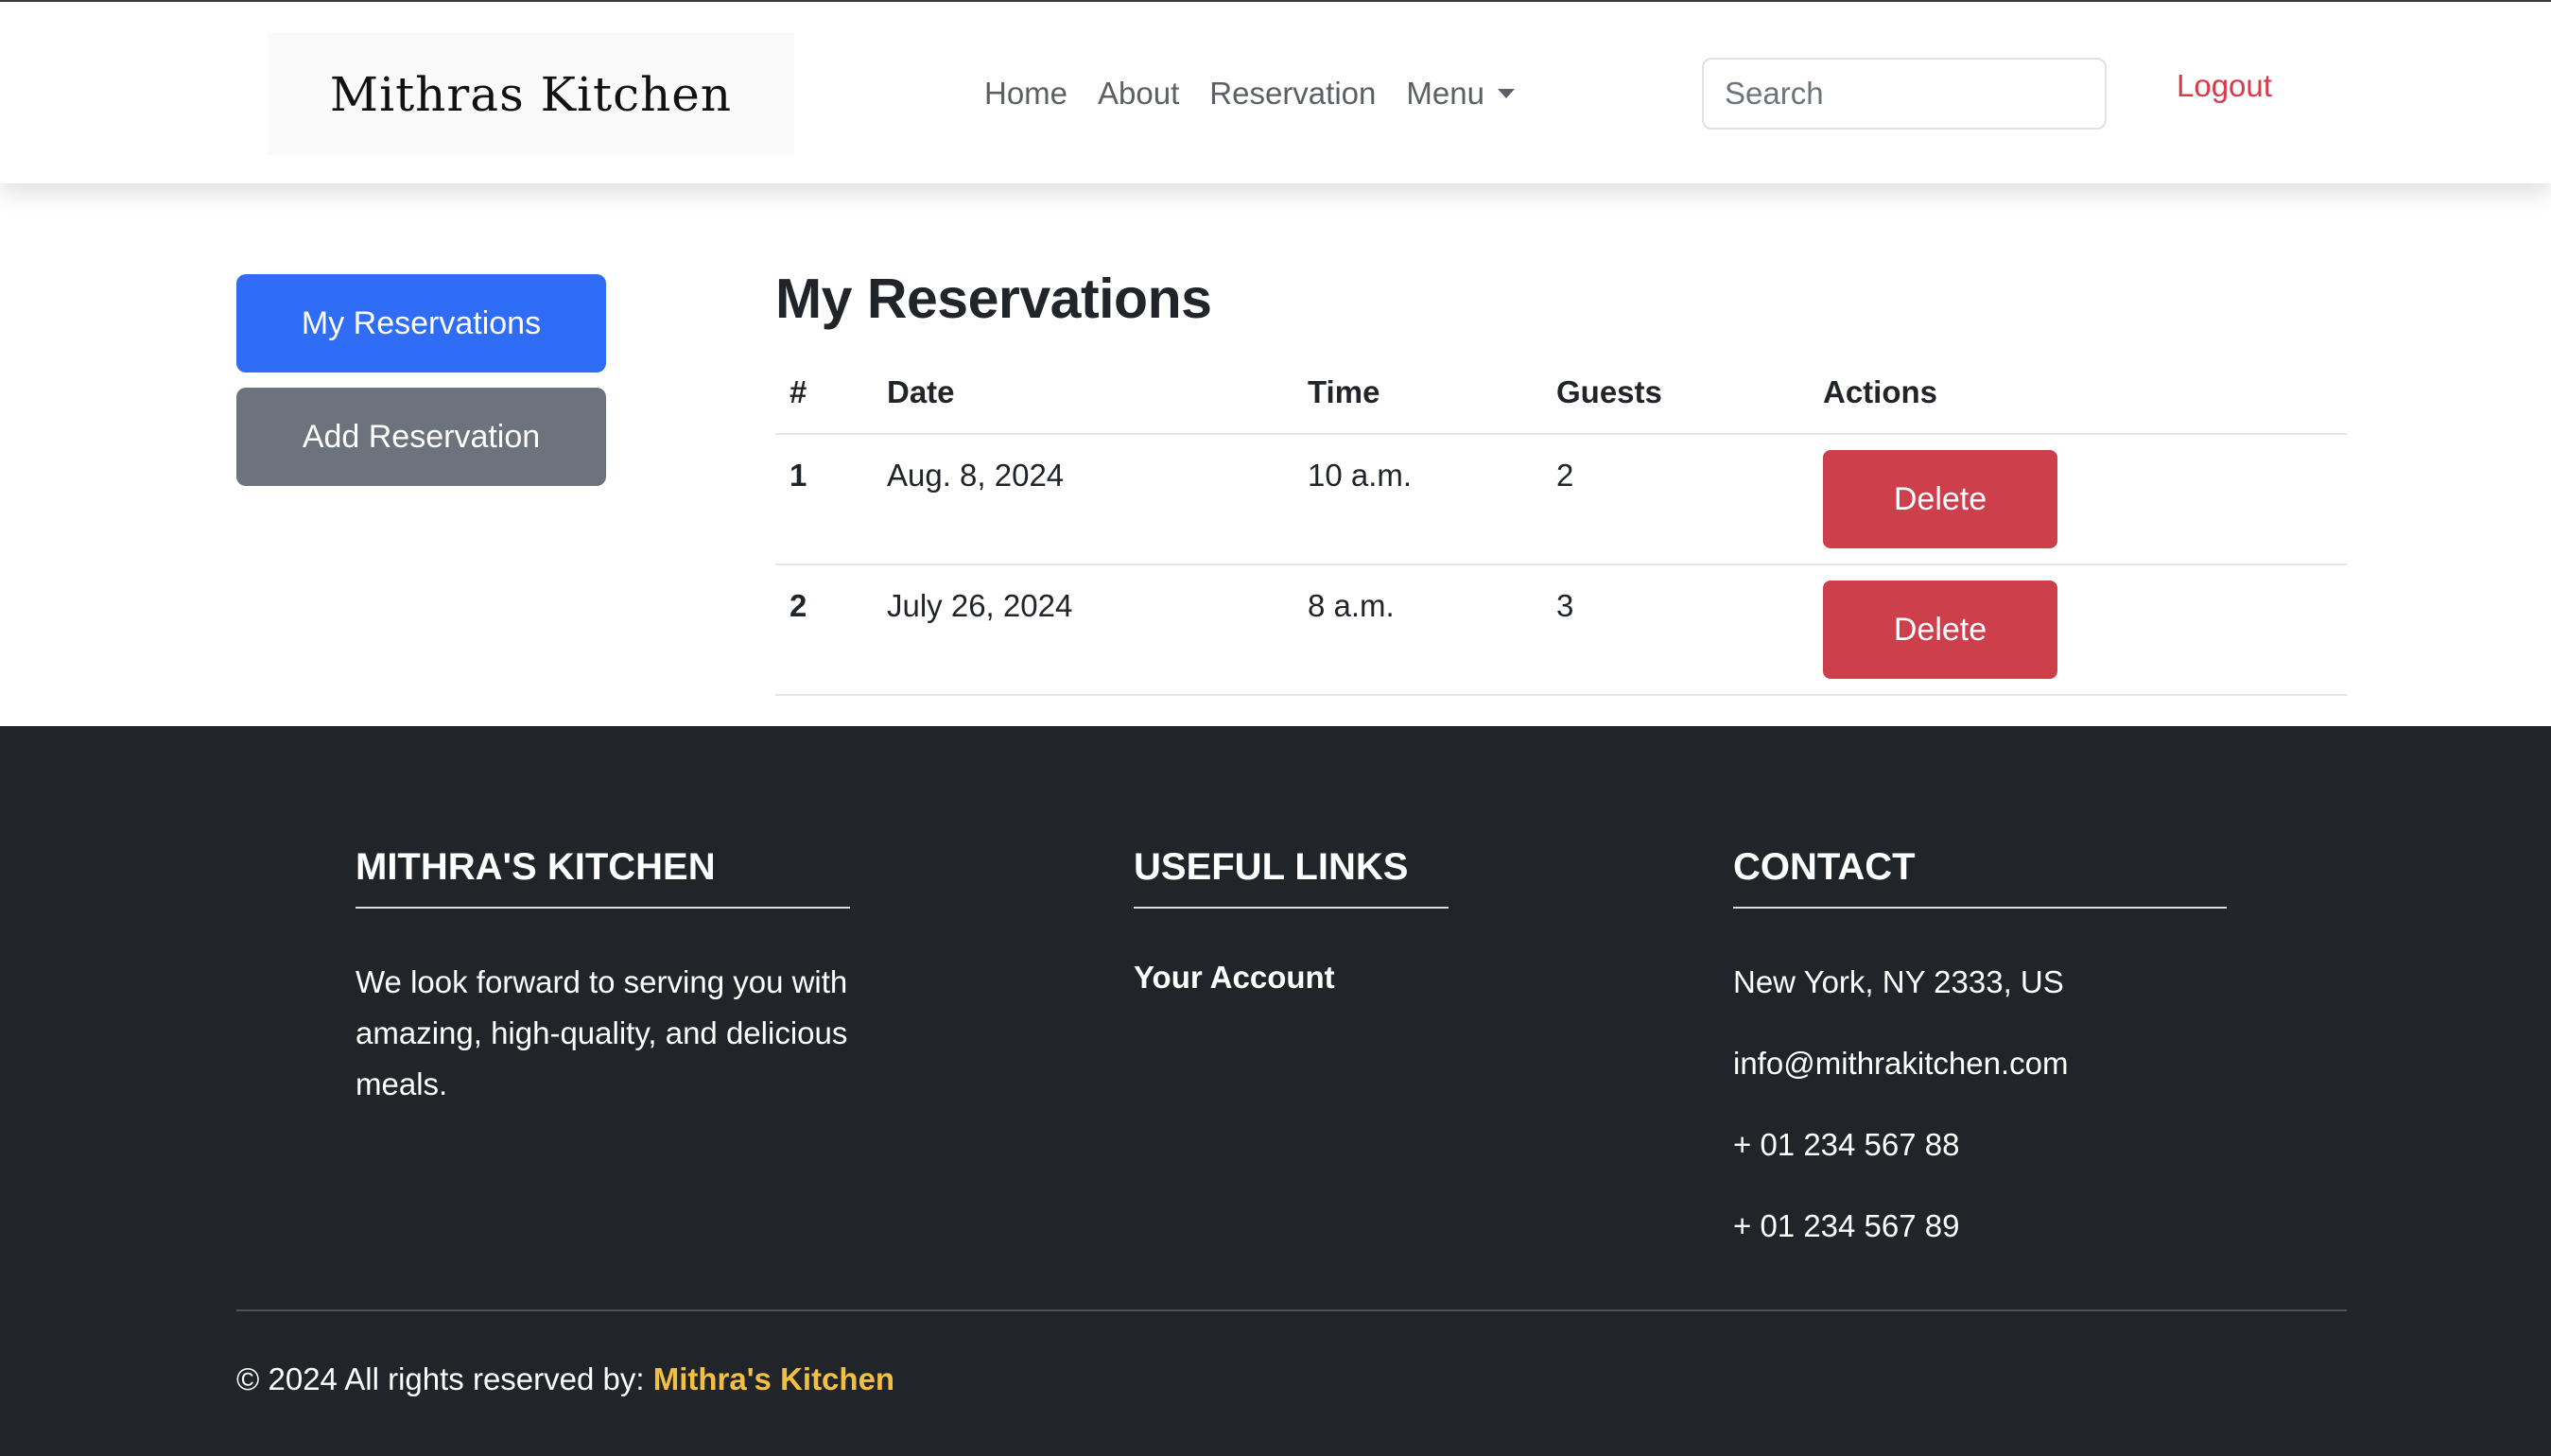 This screenshot has width=2551, height=1456. I want to click on copyright-prefix: © 2024 All rights reserved by:, so click(444, 1378).